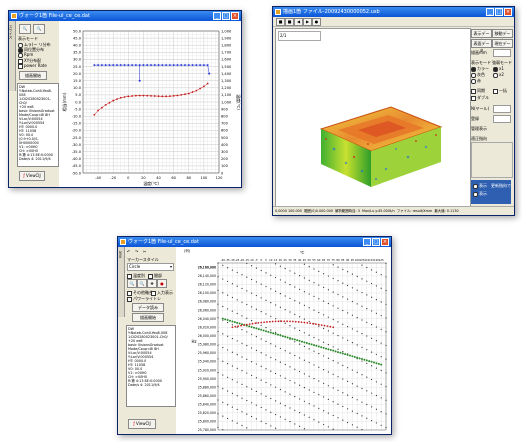 The image size is (522, 442). Describe the element at coordinates (480, 98) in the screenshot. I see `double-checkbox: ダブル` at that location.